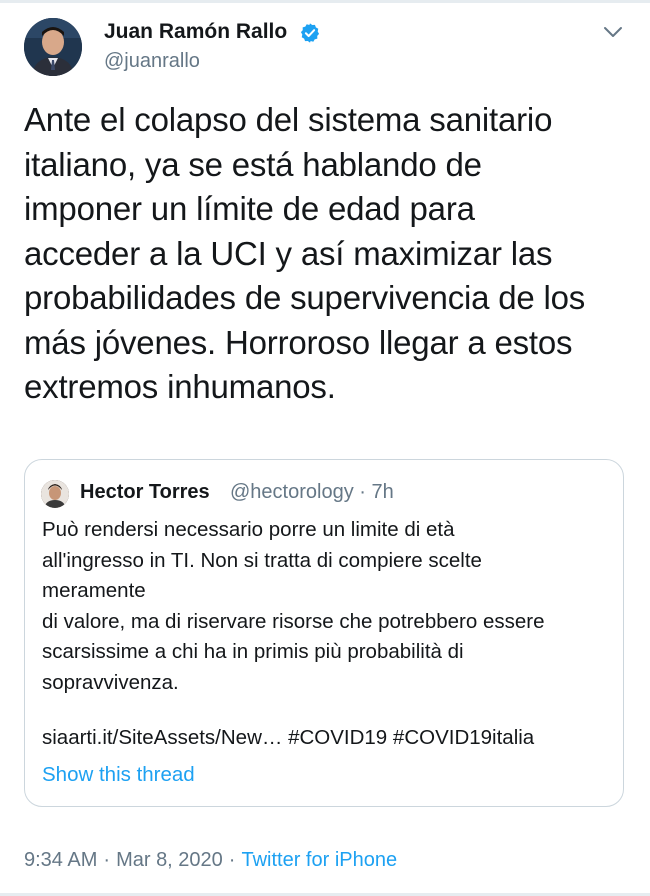  I want to click on quoted-line: meramente, so click(94, 590).